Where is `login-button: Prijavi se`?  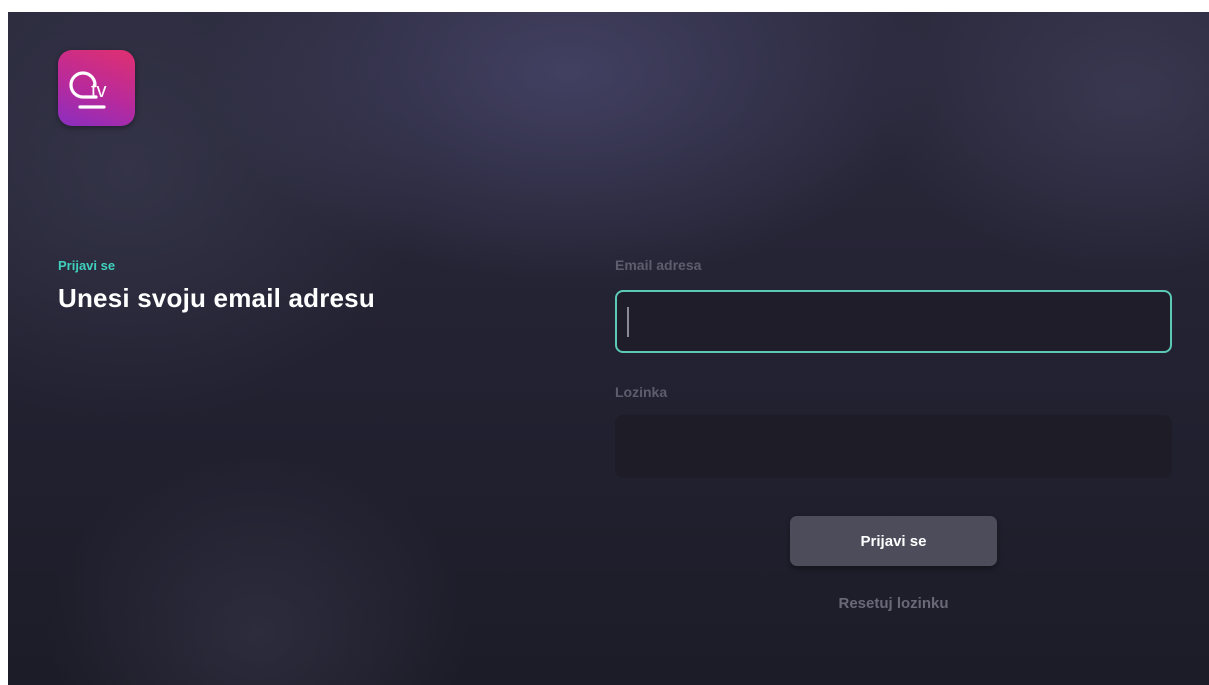
login-button: Prijavi se is located at coordinates (893, 541).